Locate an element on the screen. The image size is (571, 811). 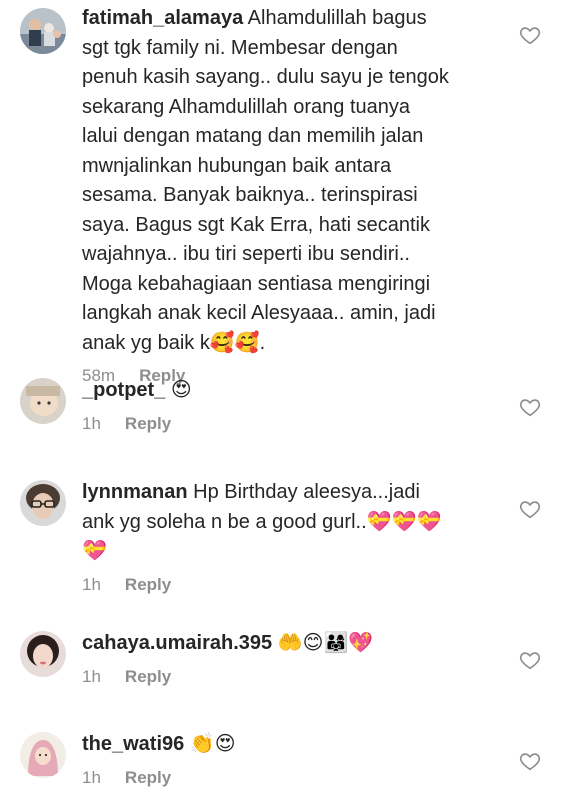
comment-username: fatimah_alamaya is located at coordinates (162, 18).